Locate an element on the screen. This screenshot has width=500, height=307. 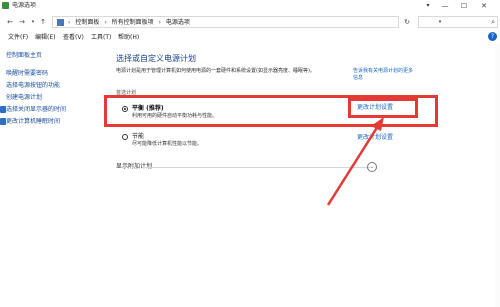
menu-edit: 编辑(E) is located at coordinates (45, 38).